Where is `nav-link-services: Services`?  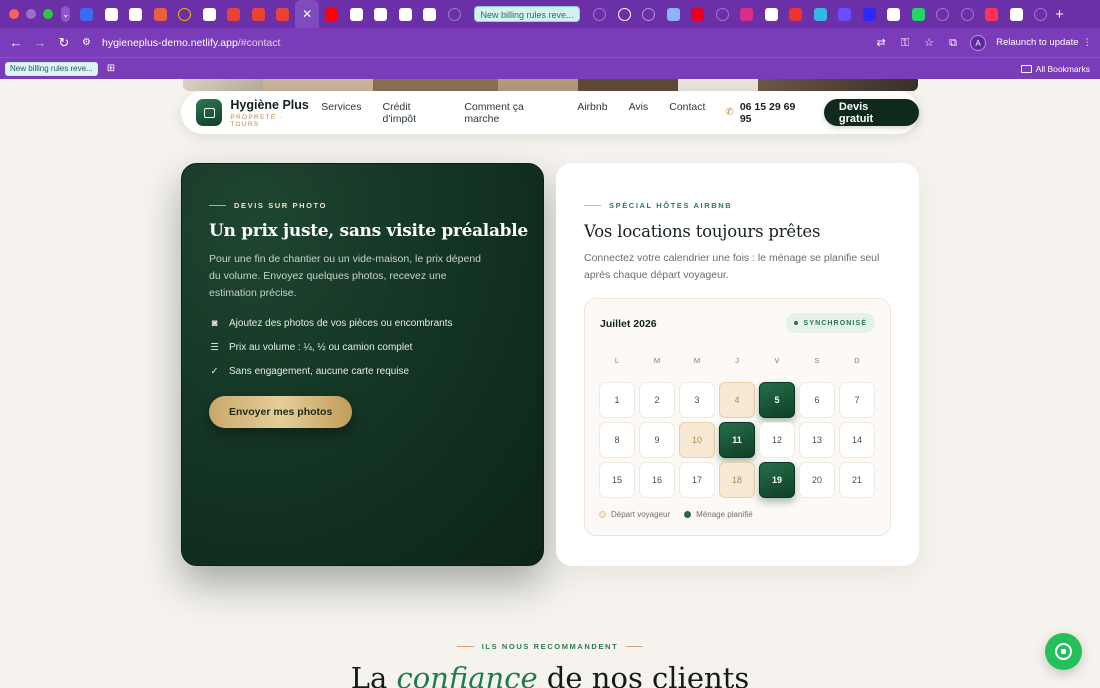 nav-link-services: Services is located at coordinates (341, 113).